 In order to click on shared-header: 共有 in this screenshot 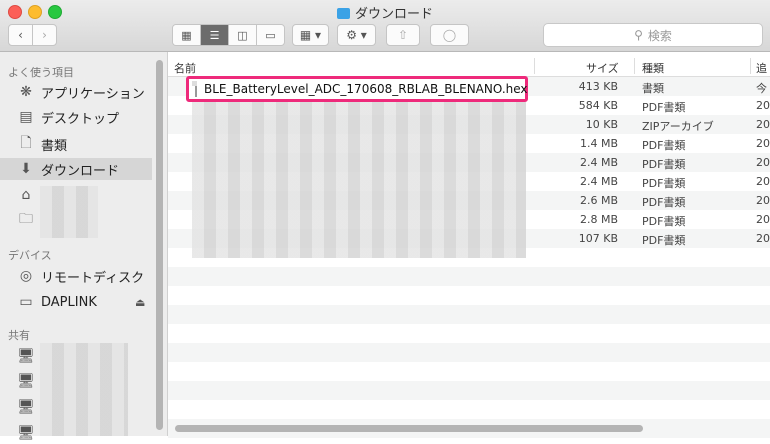, I will do `click(19, 335)`.